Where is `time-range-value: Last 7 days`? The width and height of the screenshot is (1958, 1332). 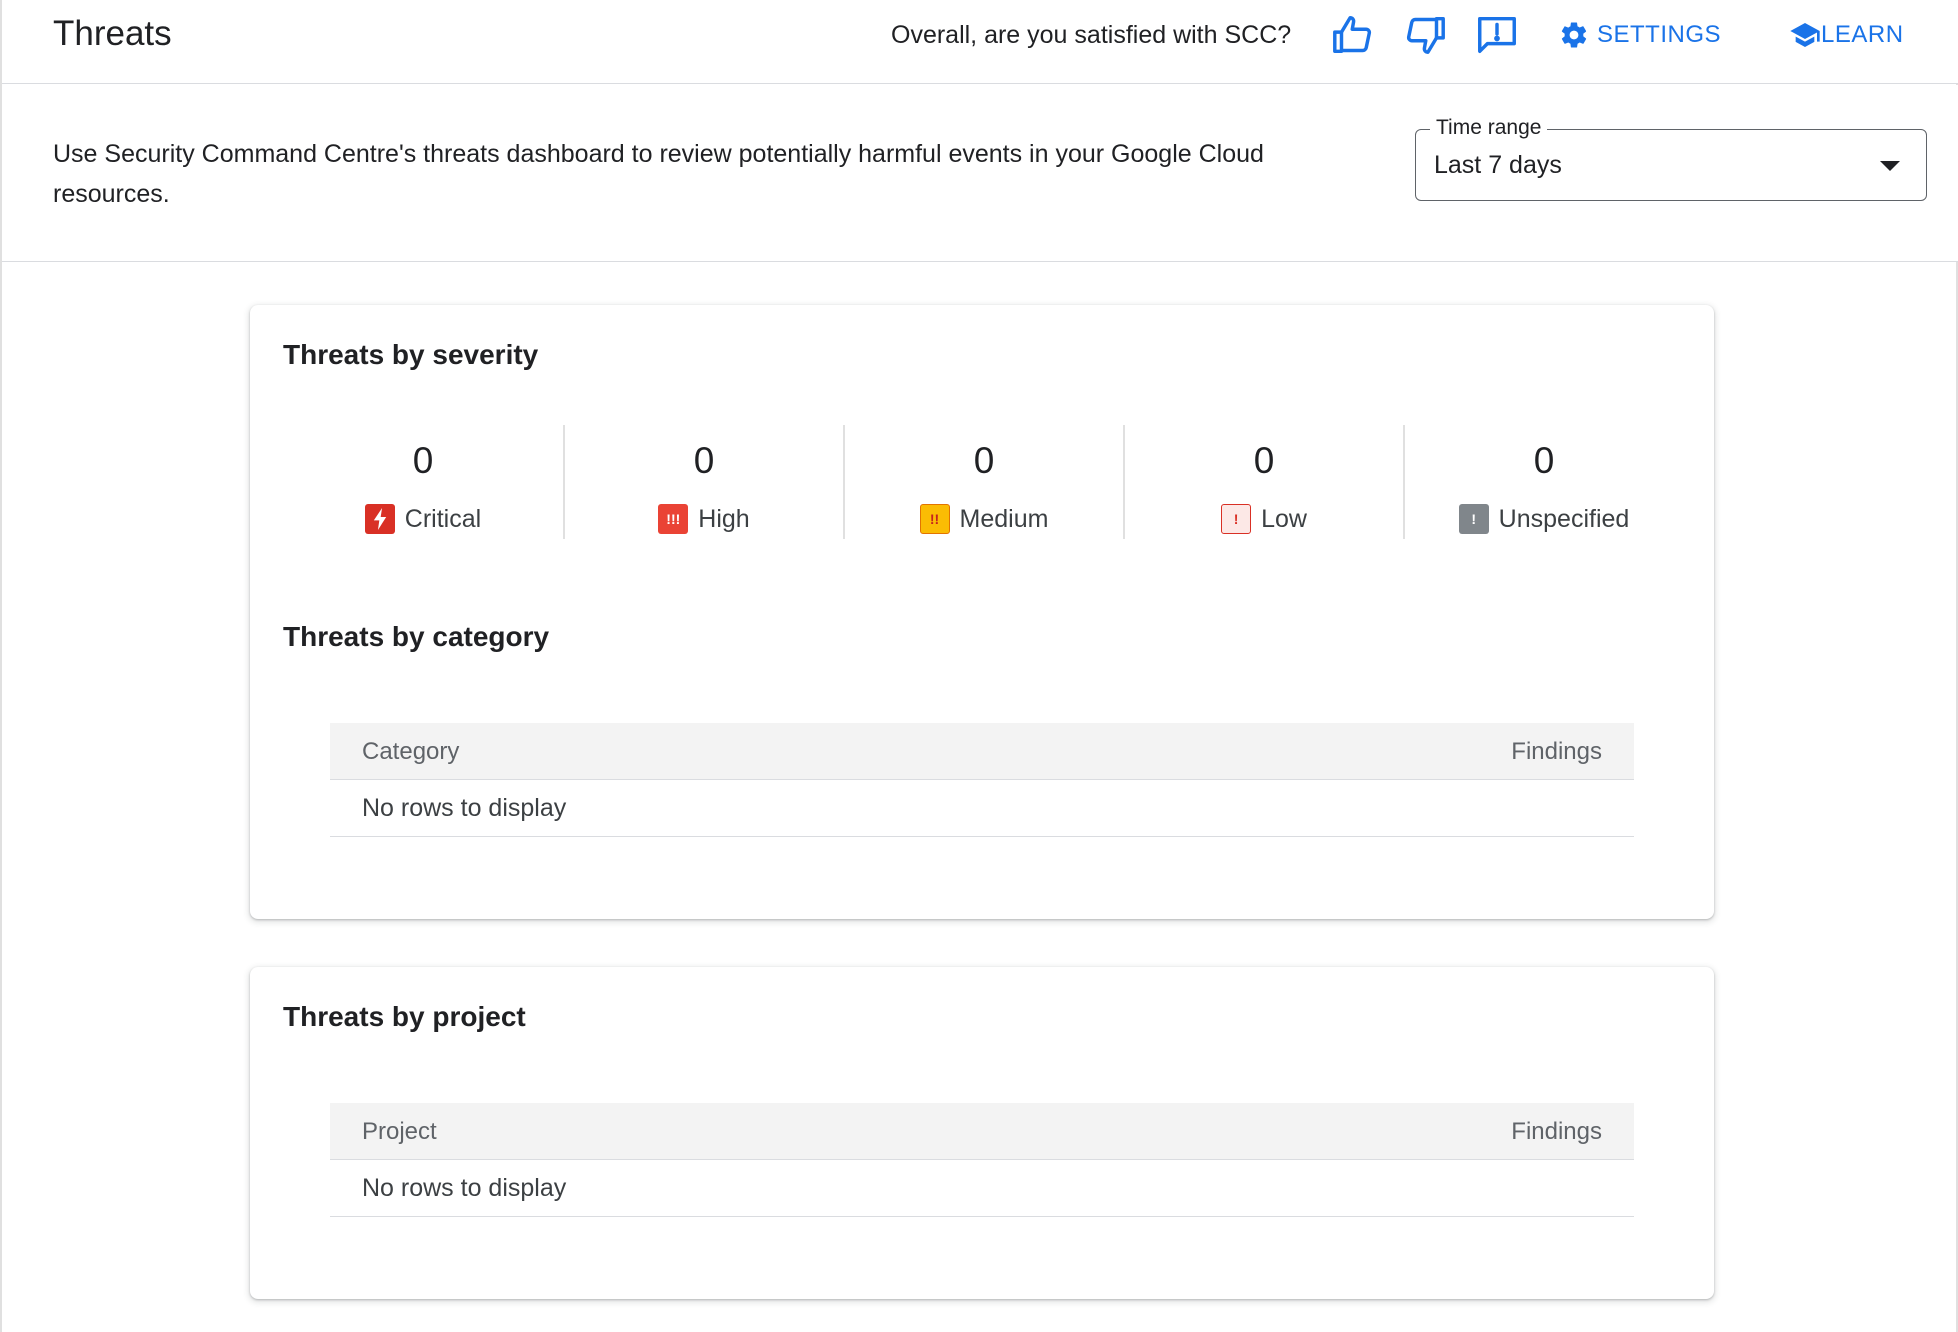 time-range-value: Last 7 days is located at coordinates (1498, 165).